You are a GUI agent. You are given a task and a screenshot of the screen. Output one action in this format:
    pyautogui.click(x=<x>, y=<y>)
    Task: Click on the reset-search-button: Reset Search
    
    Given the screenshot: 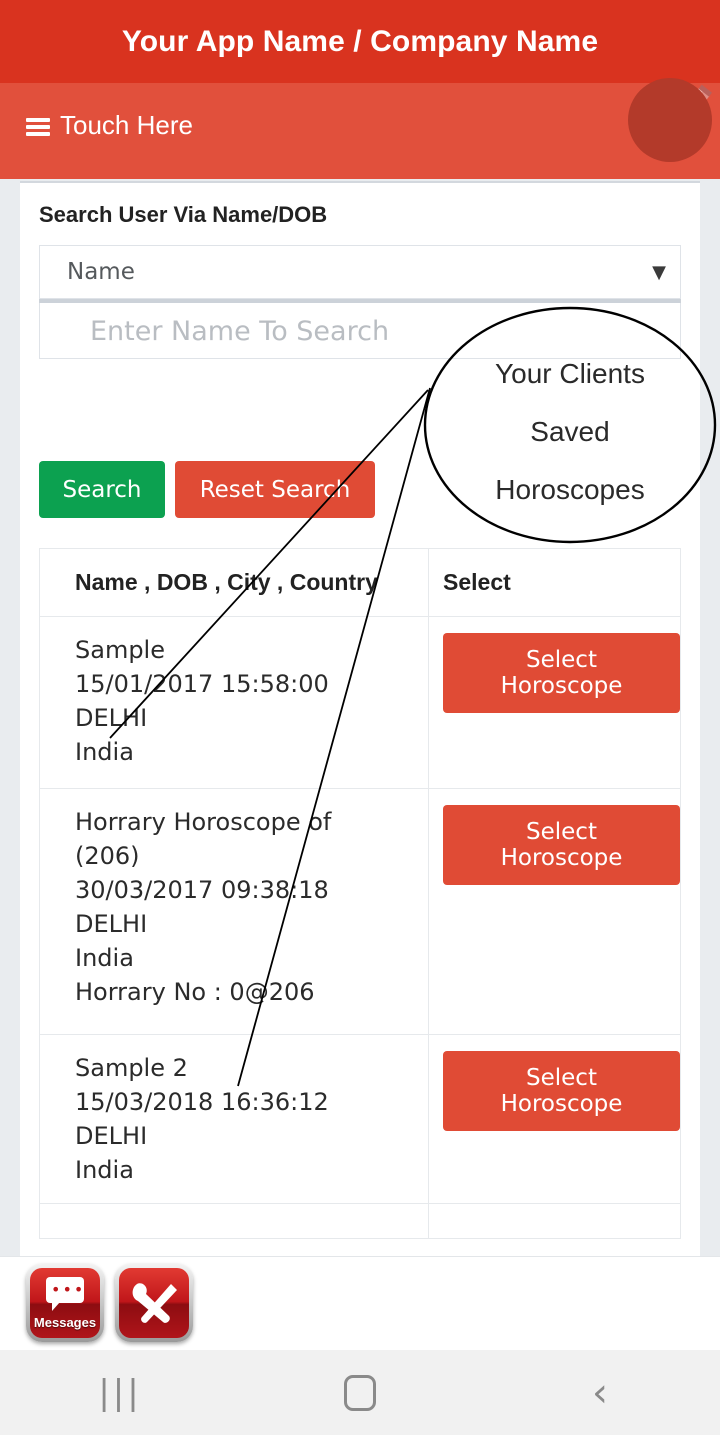 What is the action you would take?
    pyautogui.click(x=275, y=489)
    